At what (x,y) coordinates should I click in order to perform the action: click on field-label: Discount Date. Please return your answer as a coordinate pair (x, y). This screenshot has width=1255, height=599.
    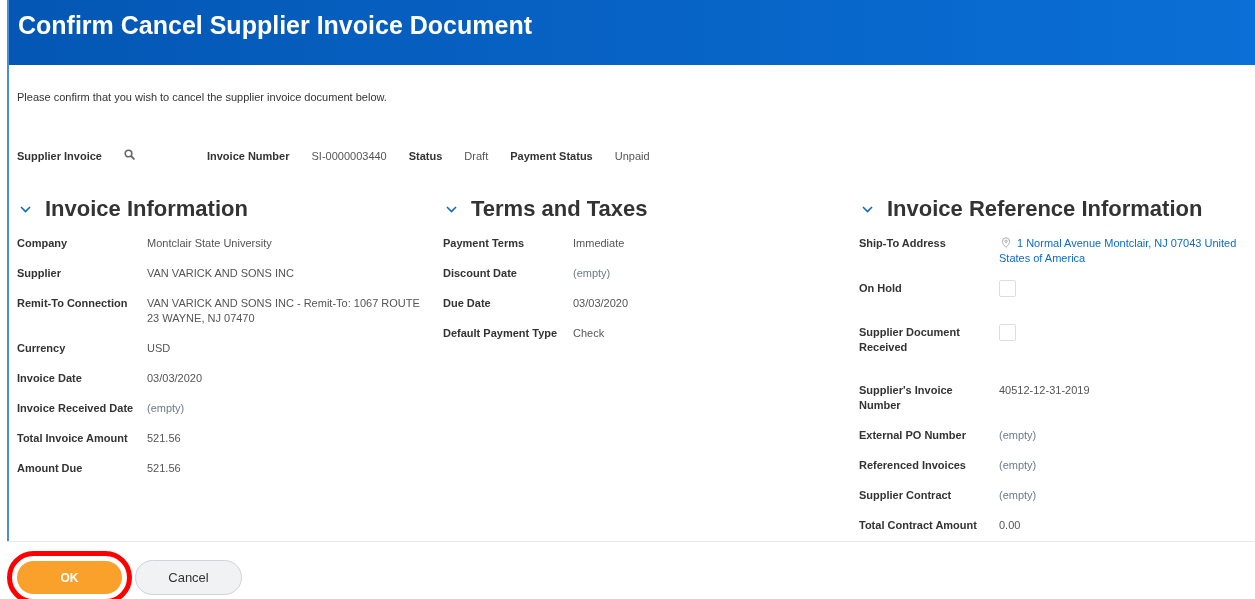
    Looking at the image, I should click on (480, 273).